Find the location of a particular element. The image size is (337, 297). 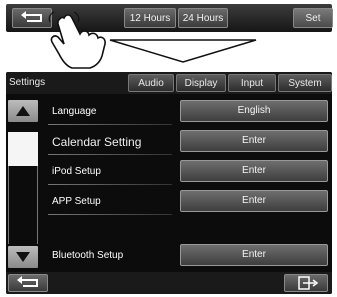

list-item: Language English is located at coordinates (188, 113).